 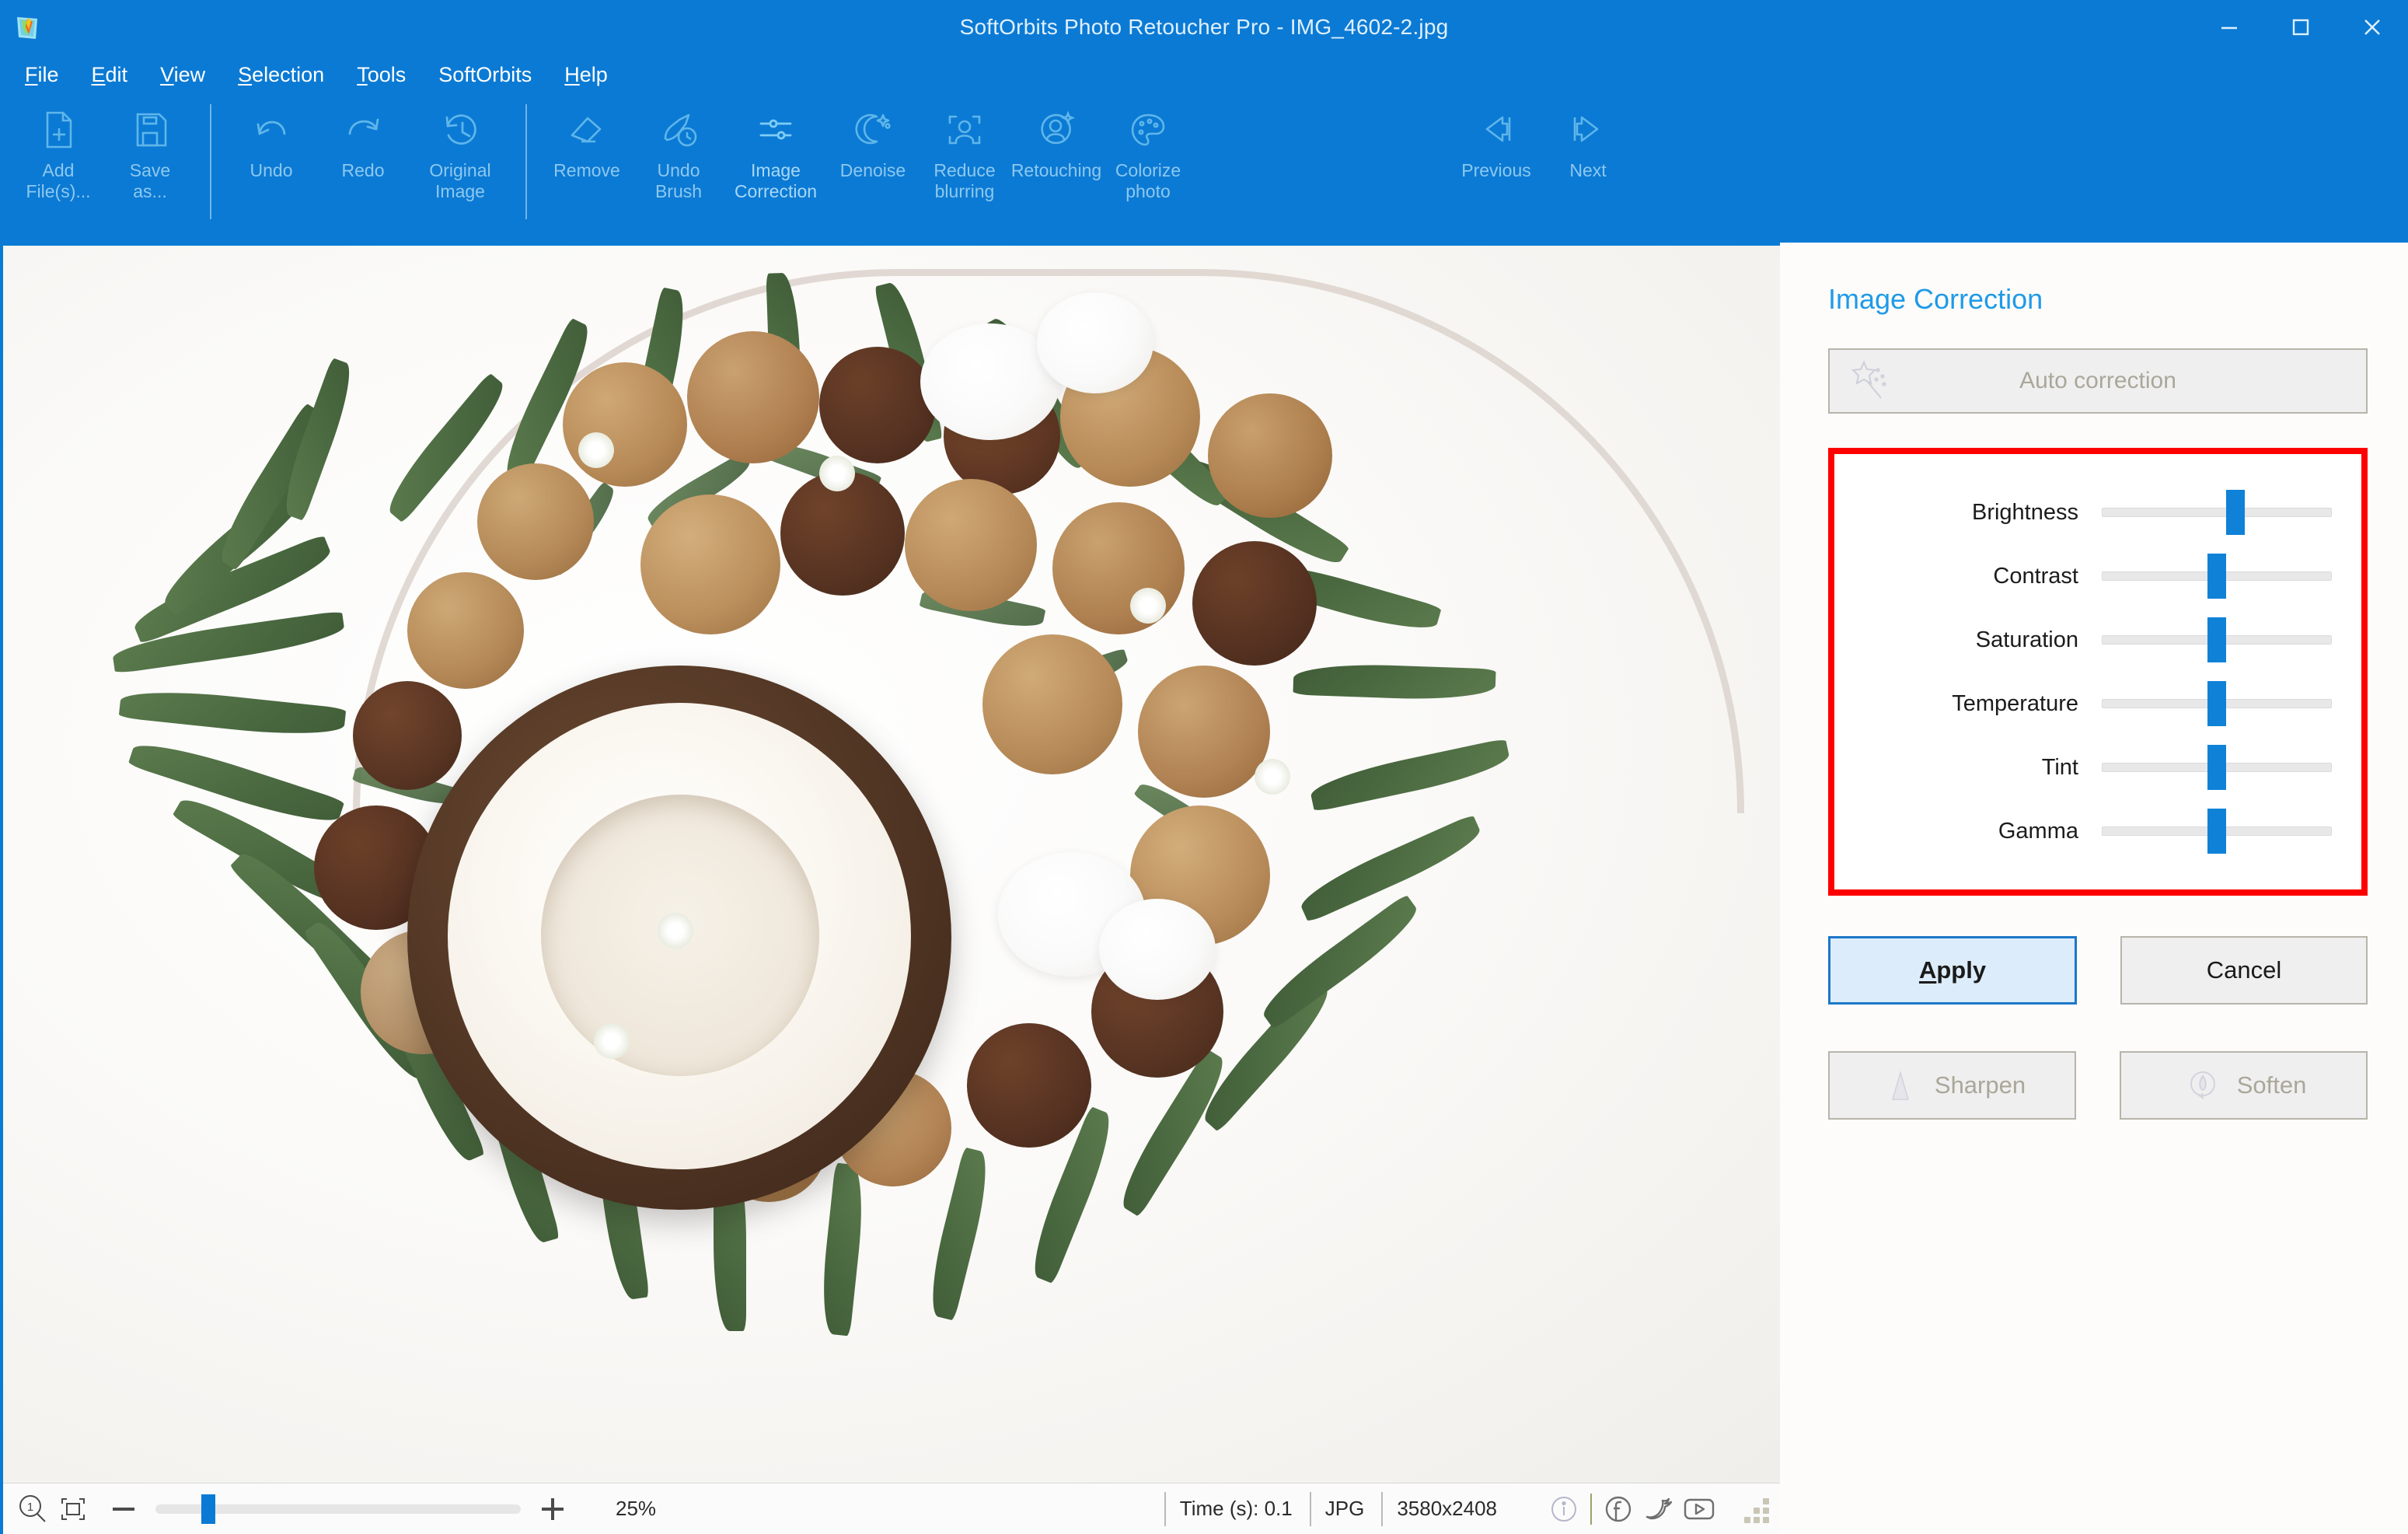 I want to click on undo-brush-icon, so click(x=678, y=130).